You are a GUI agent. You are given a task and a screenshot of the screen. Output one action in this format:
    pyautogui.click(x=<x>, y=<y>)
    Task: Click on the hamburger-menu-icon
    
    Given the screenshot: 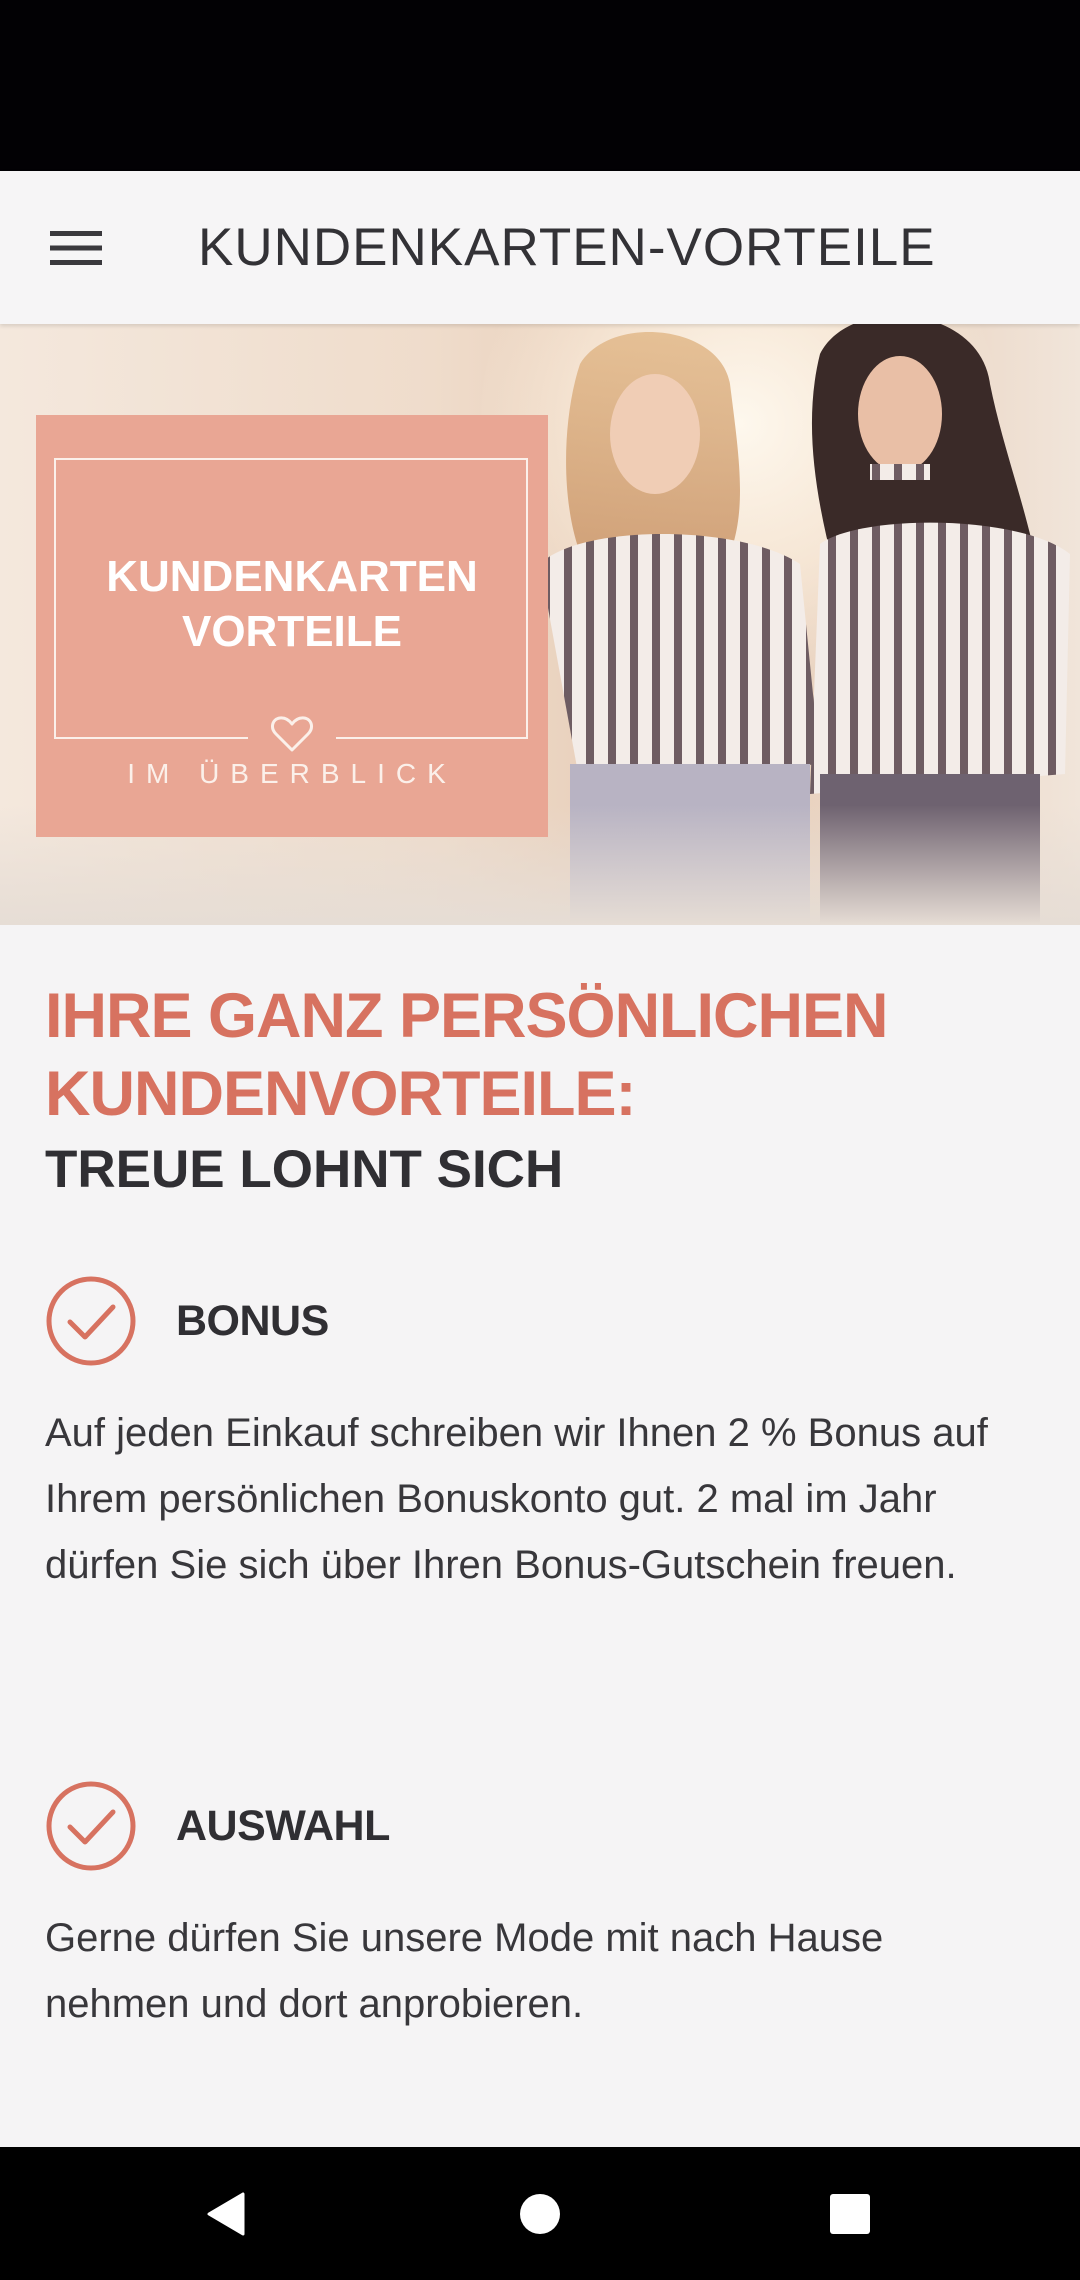 What is the action you would take?
    pyautogui.click(x=76, y=248)
    